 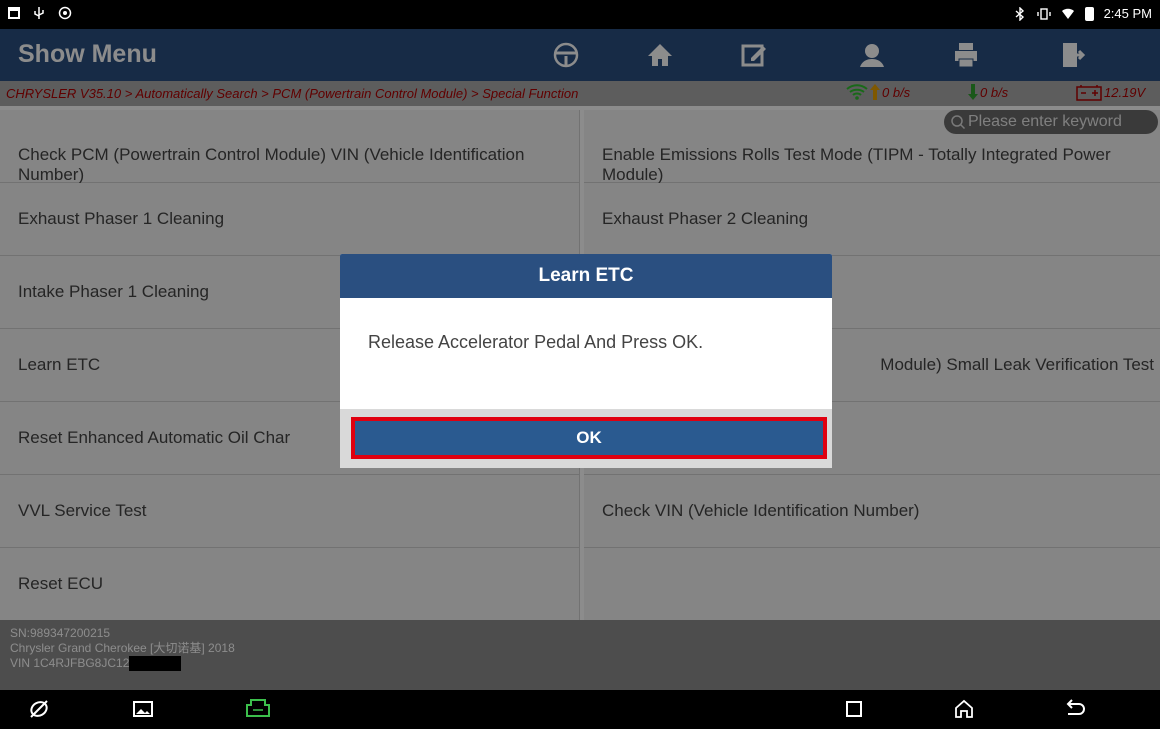 I want to click on gallery-button, so click(x=143, y=709).